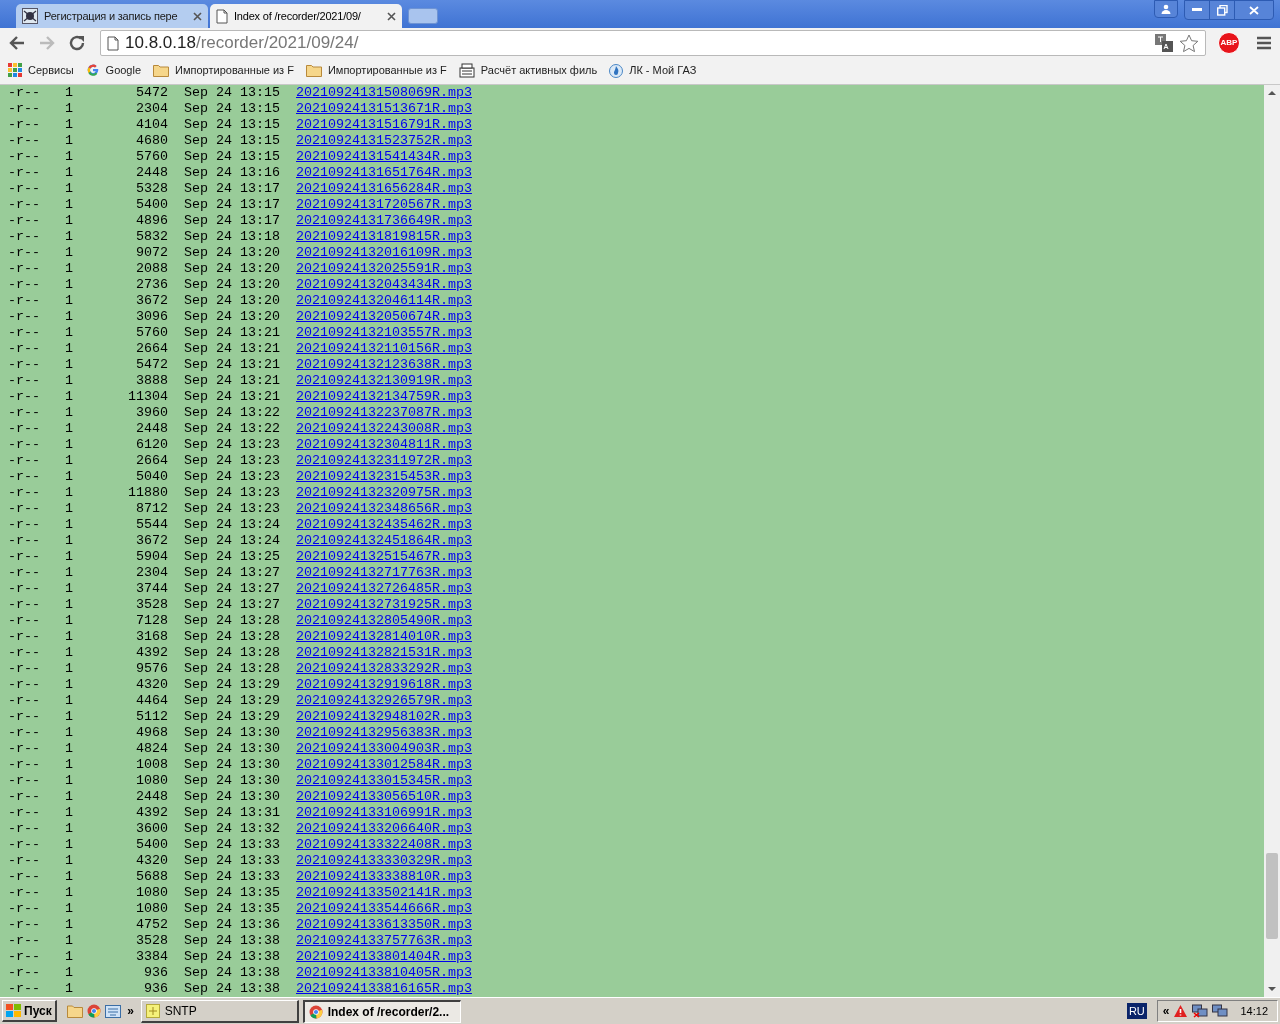 The height and width of the screenshot is (1024, 1280). I want to click on file-link: 20210924131523752R.mp3, so click(384, 141).